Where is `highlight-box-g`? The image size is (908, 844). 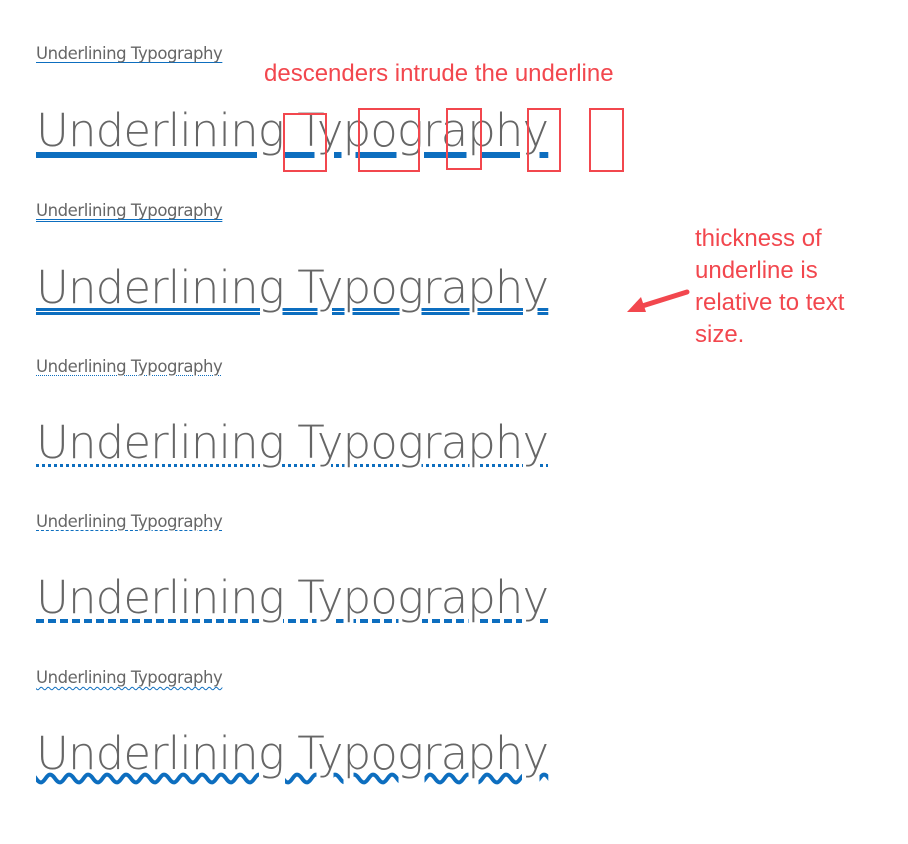 highlight-box-g is located at coordinates (305, 142).